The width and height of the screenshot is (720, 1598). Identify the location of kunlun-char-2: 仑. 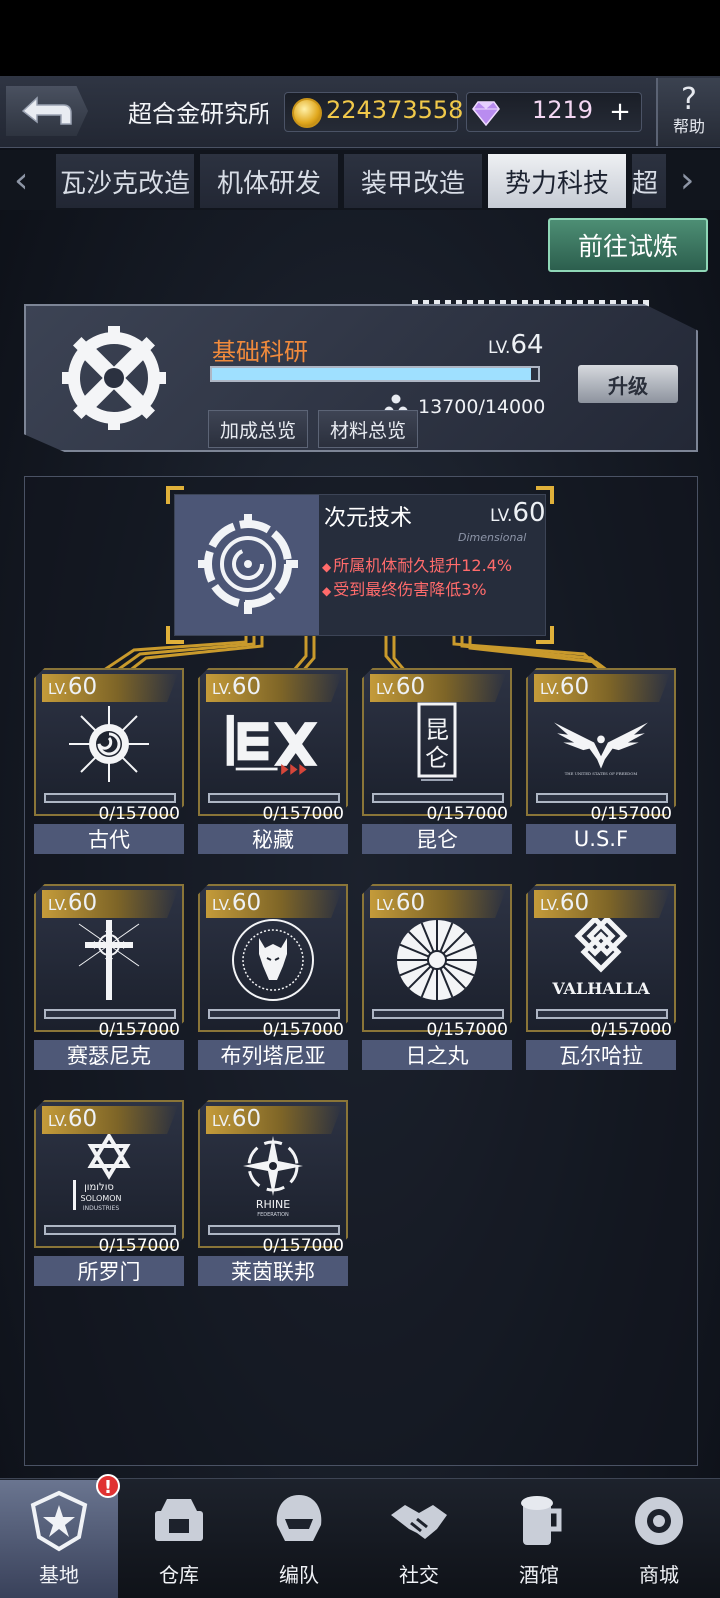
(437, 758).